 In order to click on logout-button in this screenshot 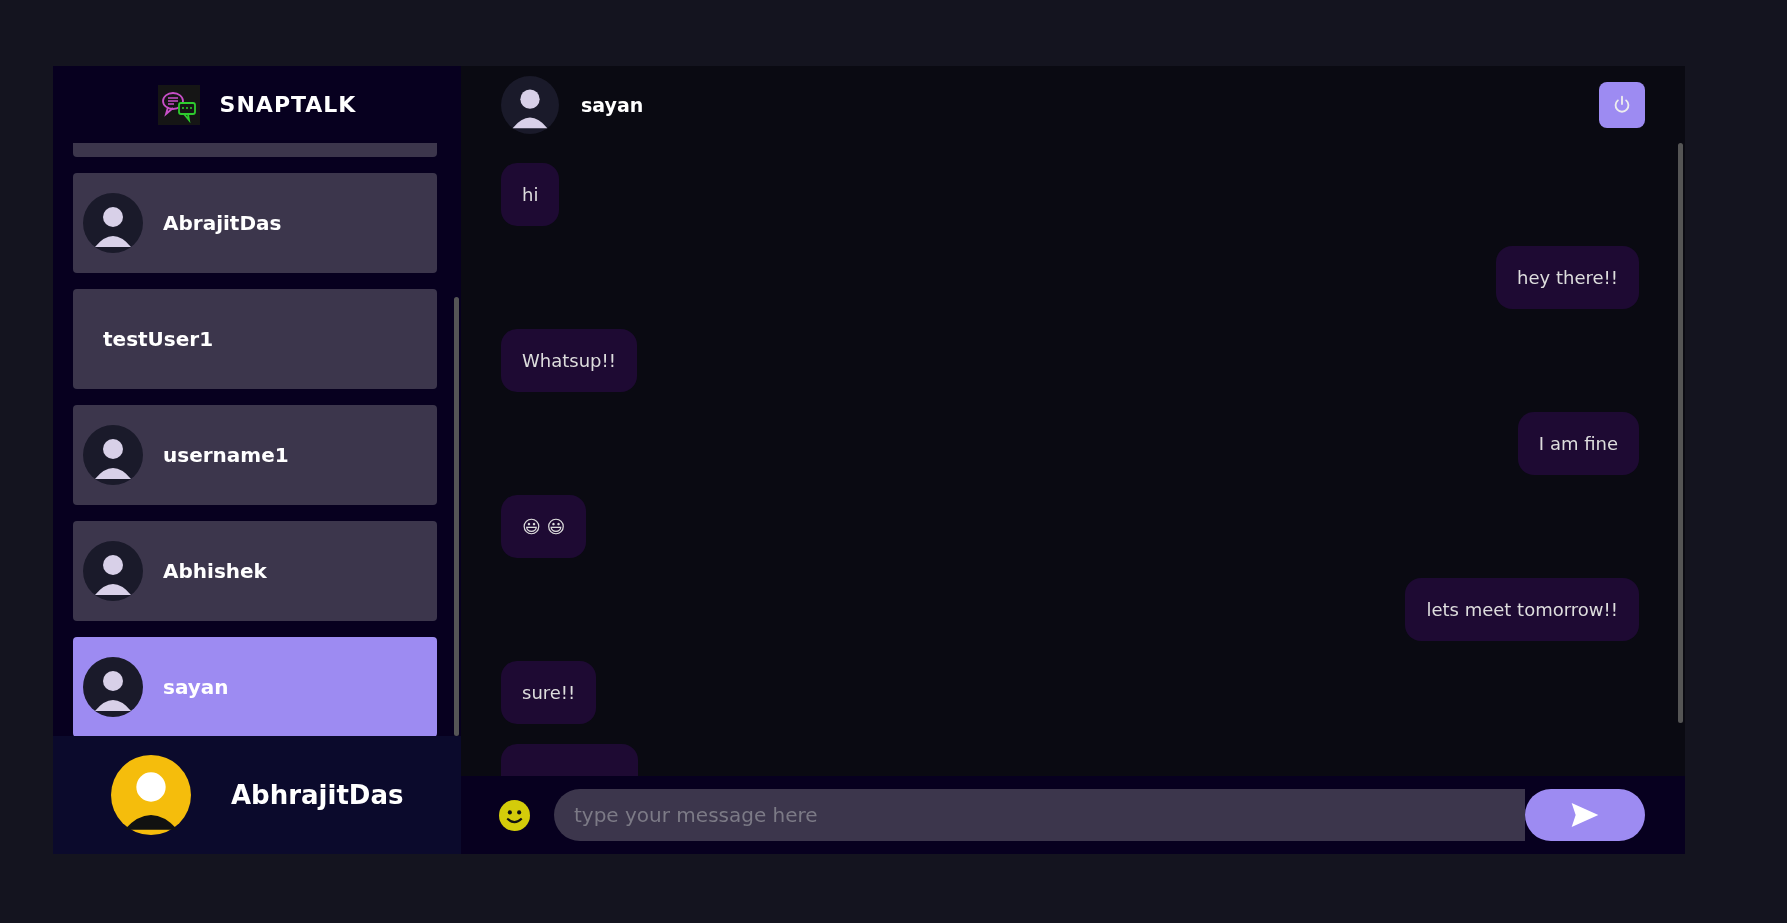, I will do `click(1622, 104)`.